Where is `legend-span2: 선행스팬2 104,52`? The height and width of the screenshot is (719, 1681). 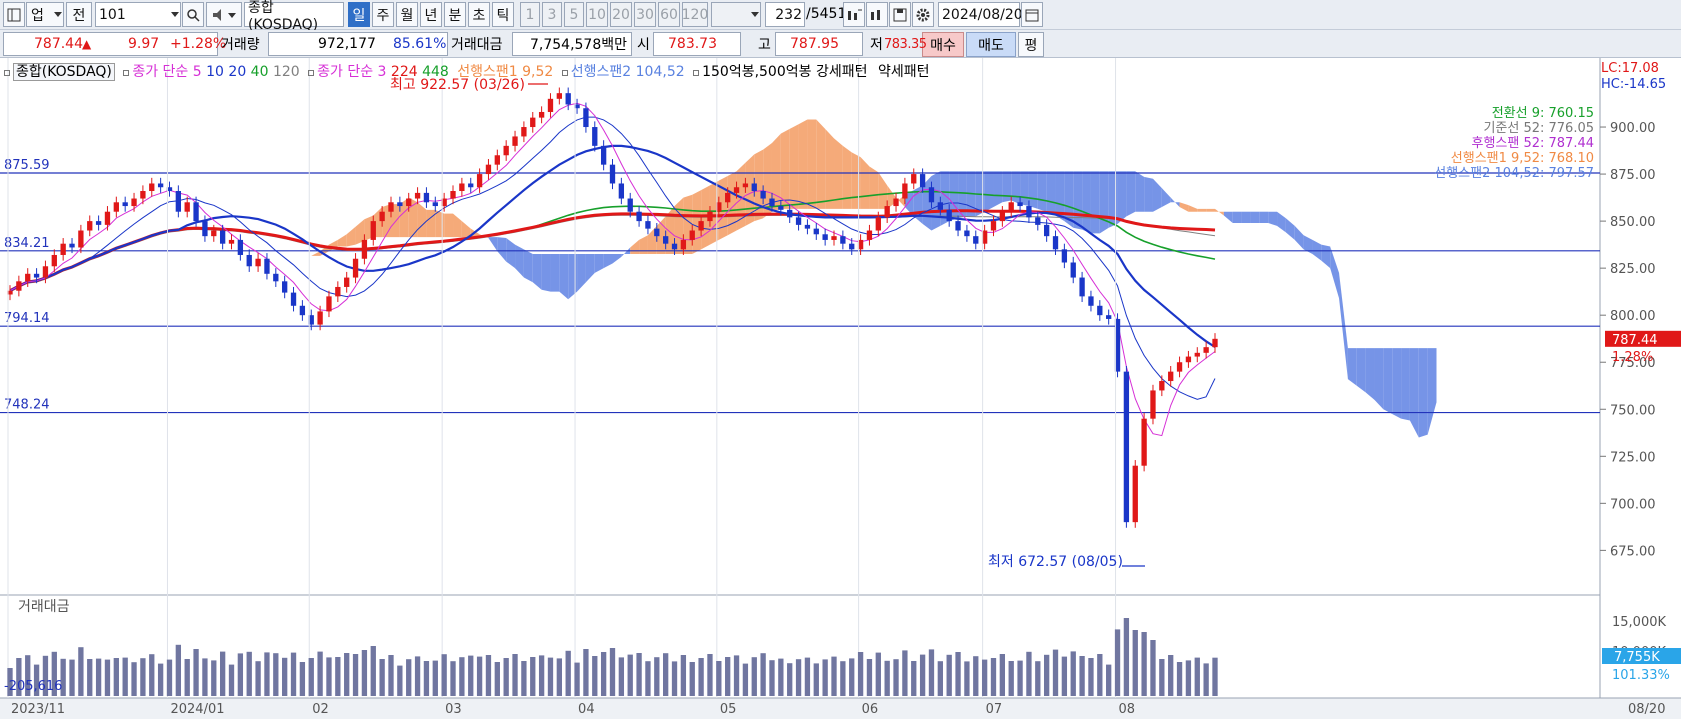 legend-span2: 선행스팬2 104,52 is located at coordinates (628, 72).